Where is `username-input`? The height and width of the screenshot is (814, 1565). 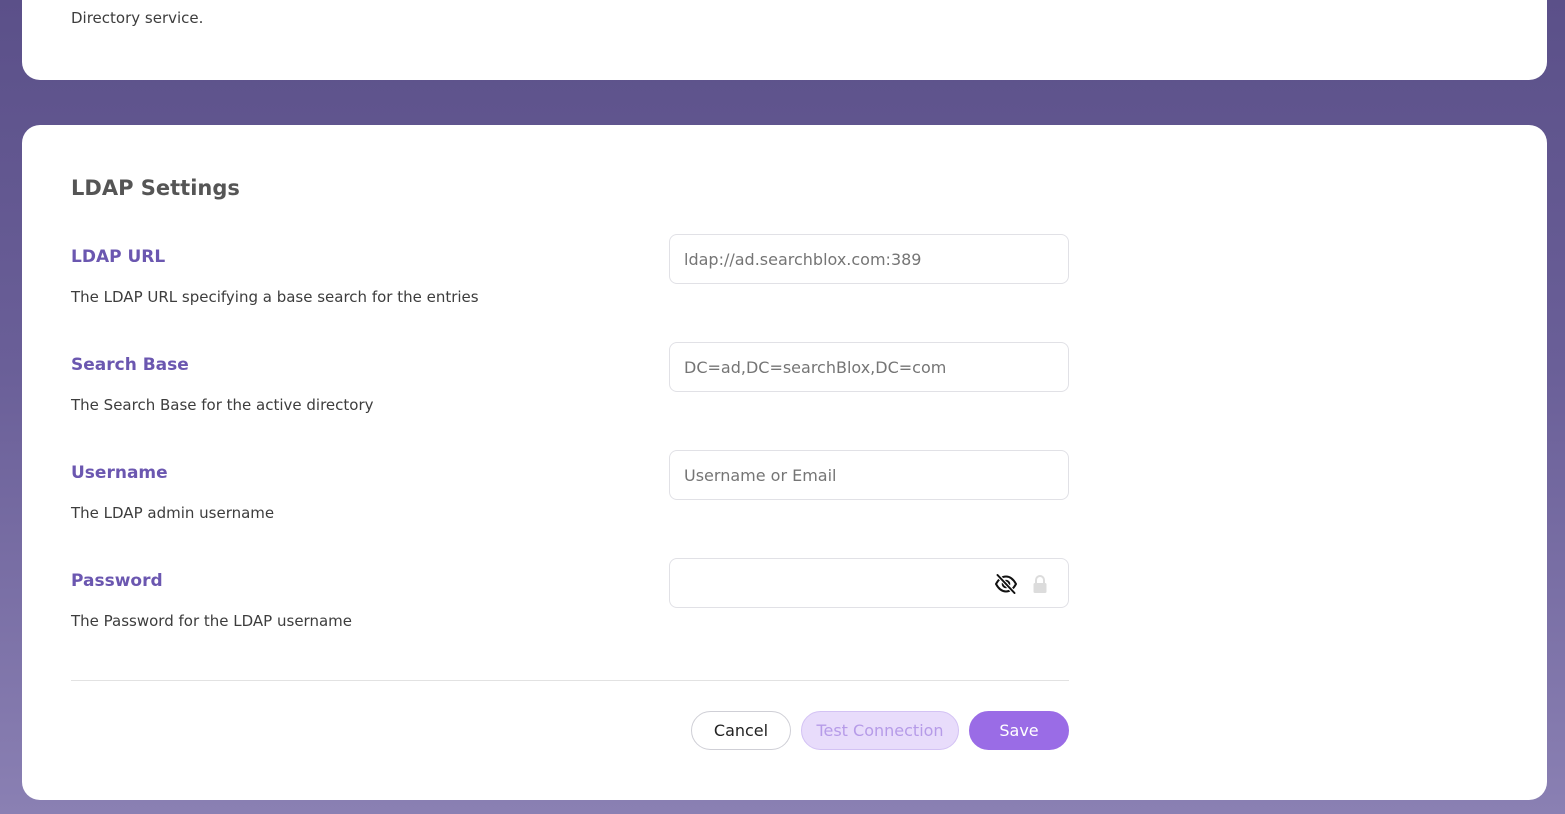
username-input is located at coordinates (834, 475).